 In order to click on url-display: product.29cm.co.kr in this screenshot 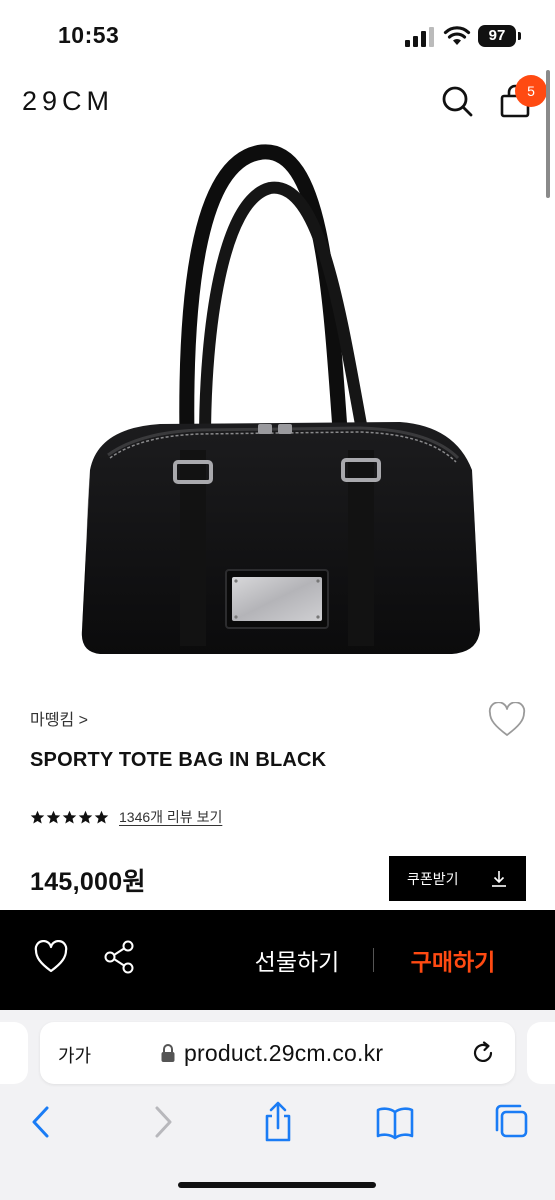, I will do `click(271, 1053)`.